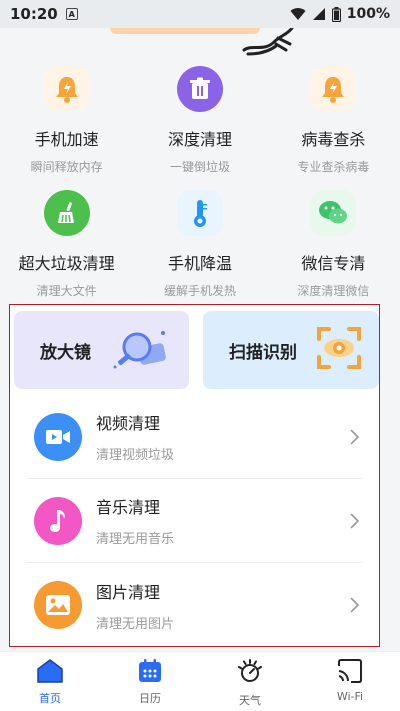  I want to click on hand-illustration-icon, so click(268, 42).